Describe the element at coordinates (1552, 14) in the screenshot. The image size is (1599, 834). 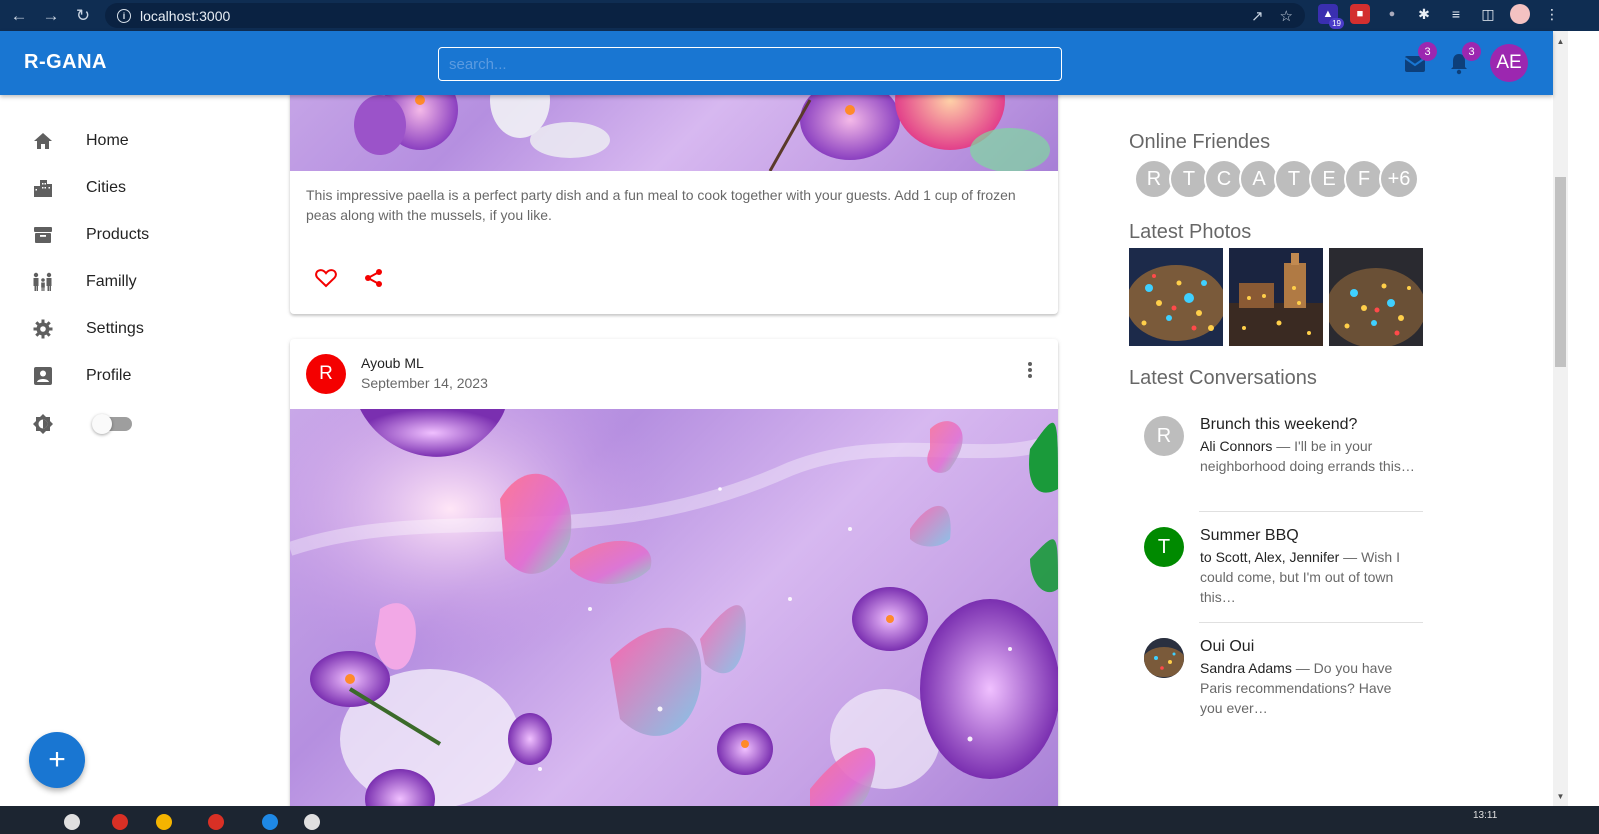
I see `browser-menu-icon: ⋮` at that location.